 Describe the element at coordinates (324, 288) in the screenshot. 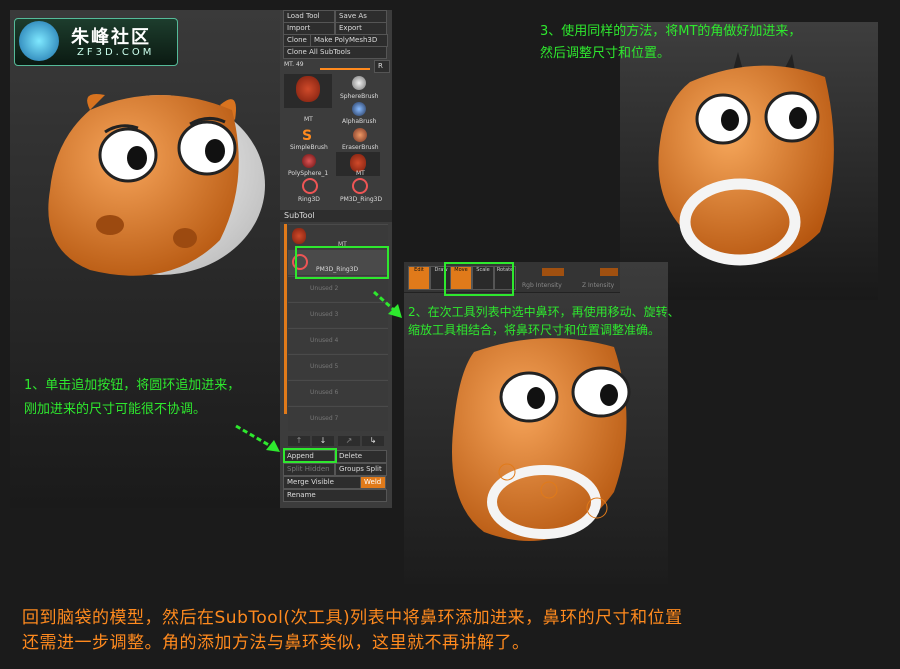

I see `subtool-label: Unused 2` at that location.